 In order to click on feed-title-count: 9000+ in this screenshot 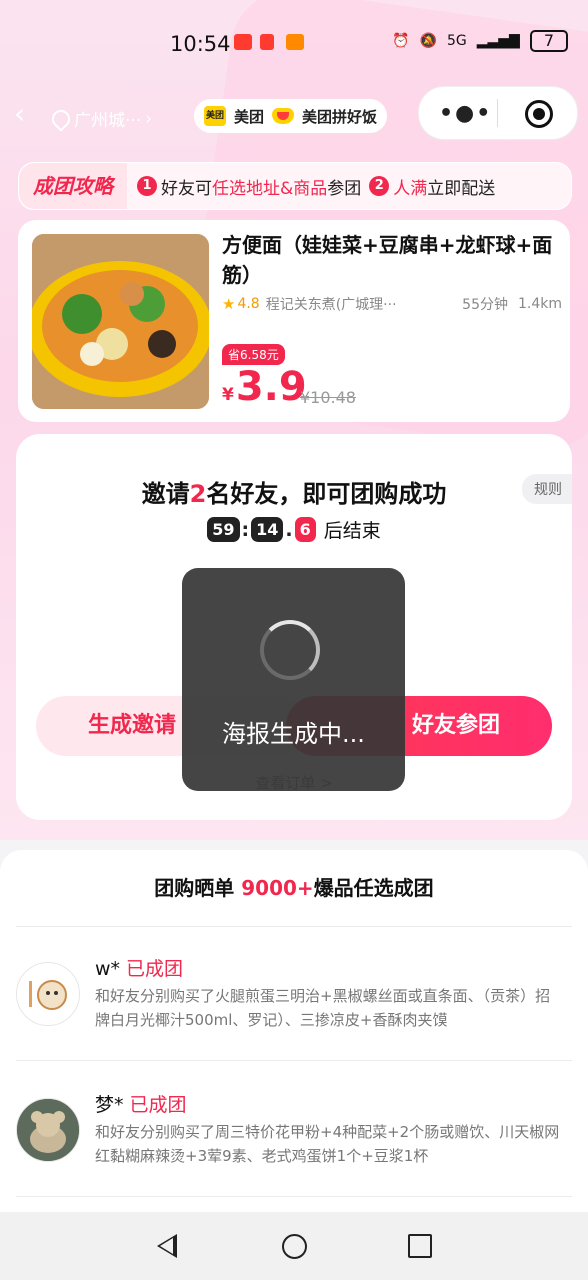, I will do `click(277, 888)`.